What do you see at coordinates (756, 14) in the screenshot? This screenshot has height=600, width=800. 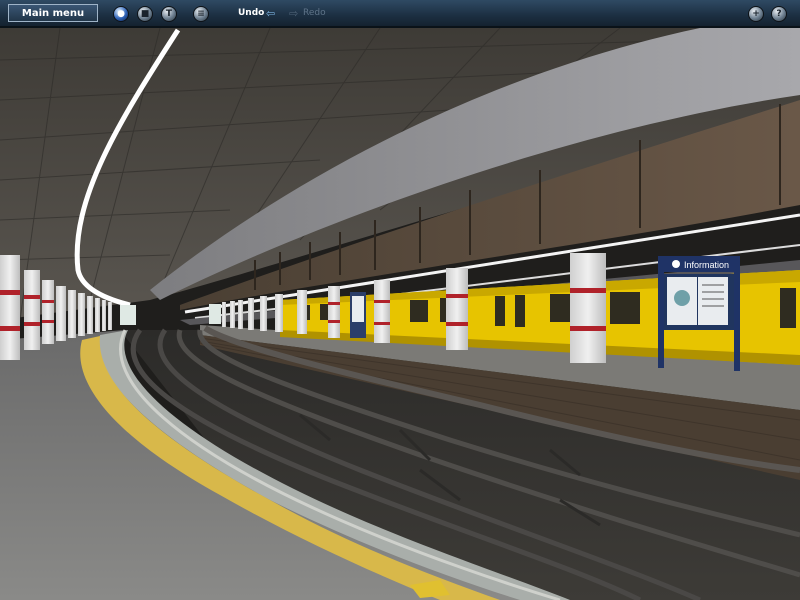 I see `add-icon: +` at bounding box center [756, 14].